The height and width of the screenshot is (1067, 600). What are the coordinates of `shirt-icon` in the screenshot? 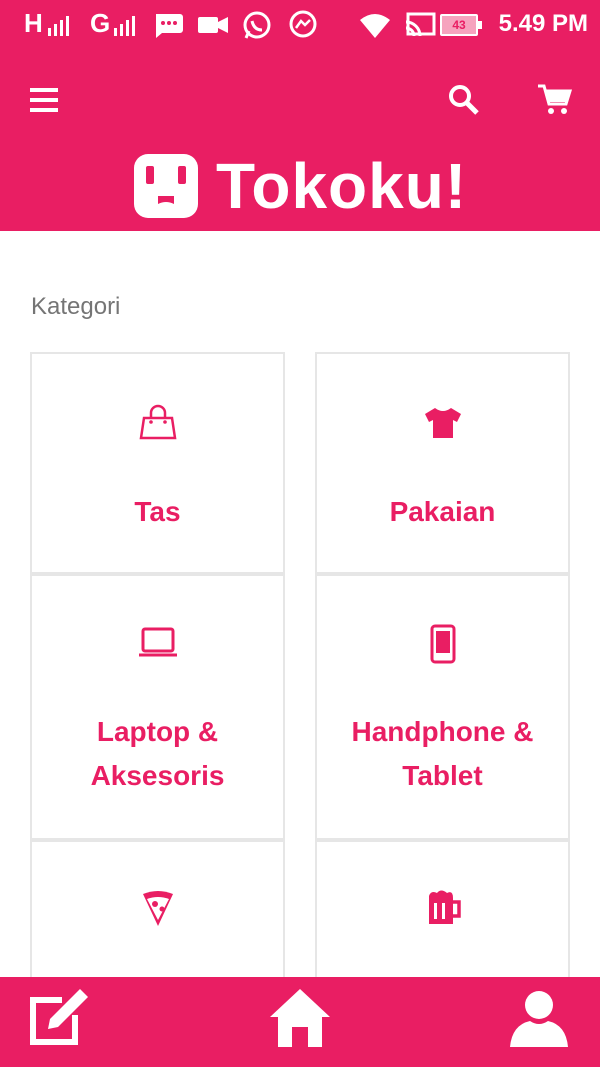 It's located at (442, 423).